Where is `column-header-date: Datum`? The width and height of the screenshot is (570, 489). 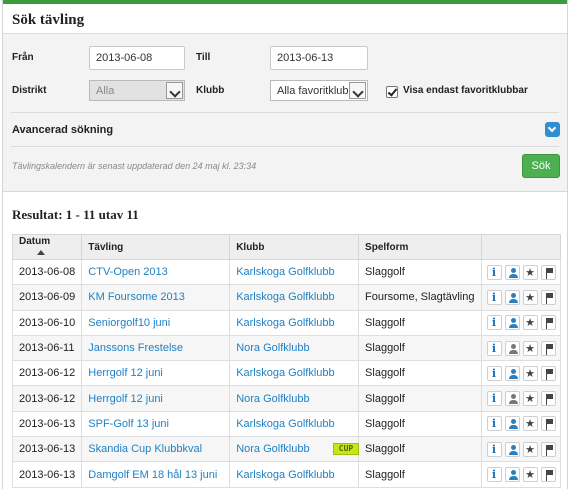 column-header-date: Datum is located at coordinates (47, 247).